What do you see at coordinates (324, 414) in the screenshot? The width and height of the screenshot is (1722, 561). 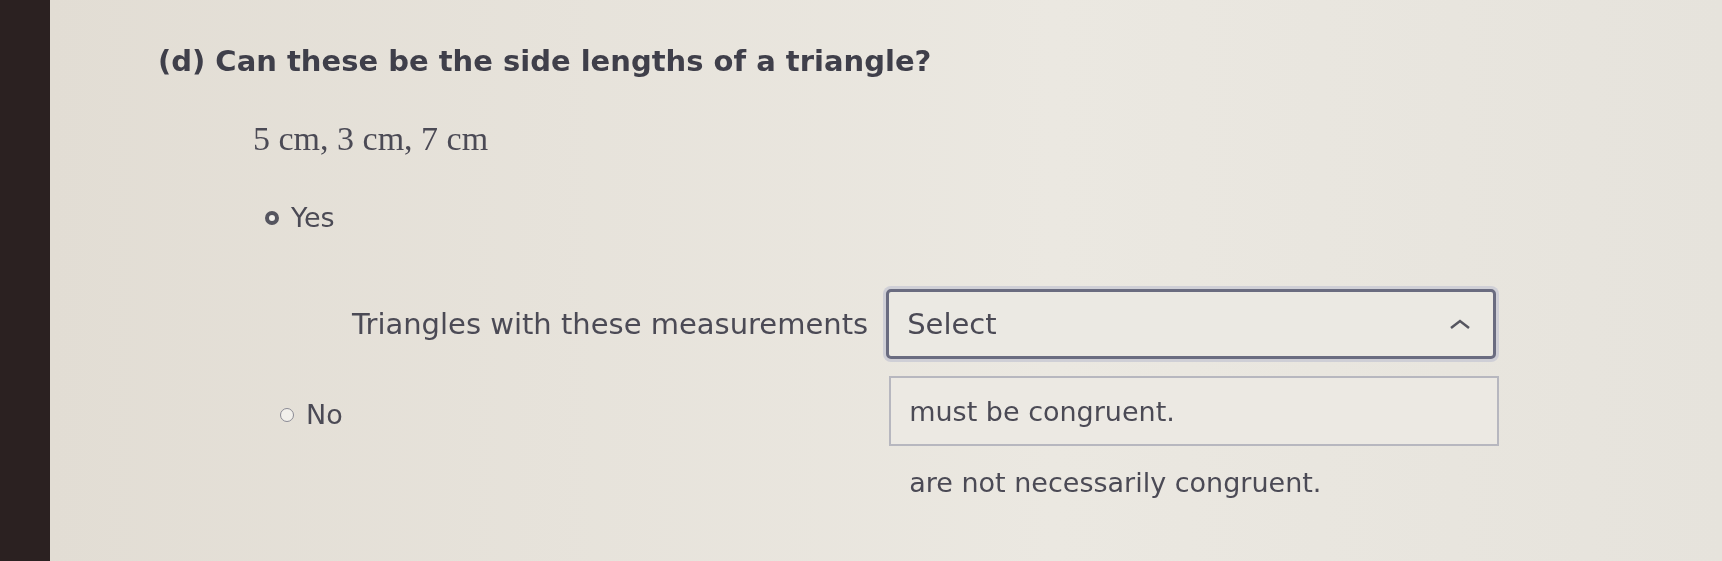 I see `choice-label: No` at bounding box center [324, 414].